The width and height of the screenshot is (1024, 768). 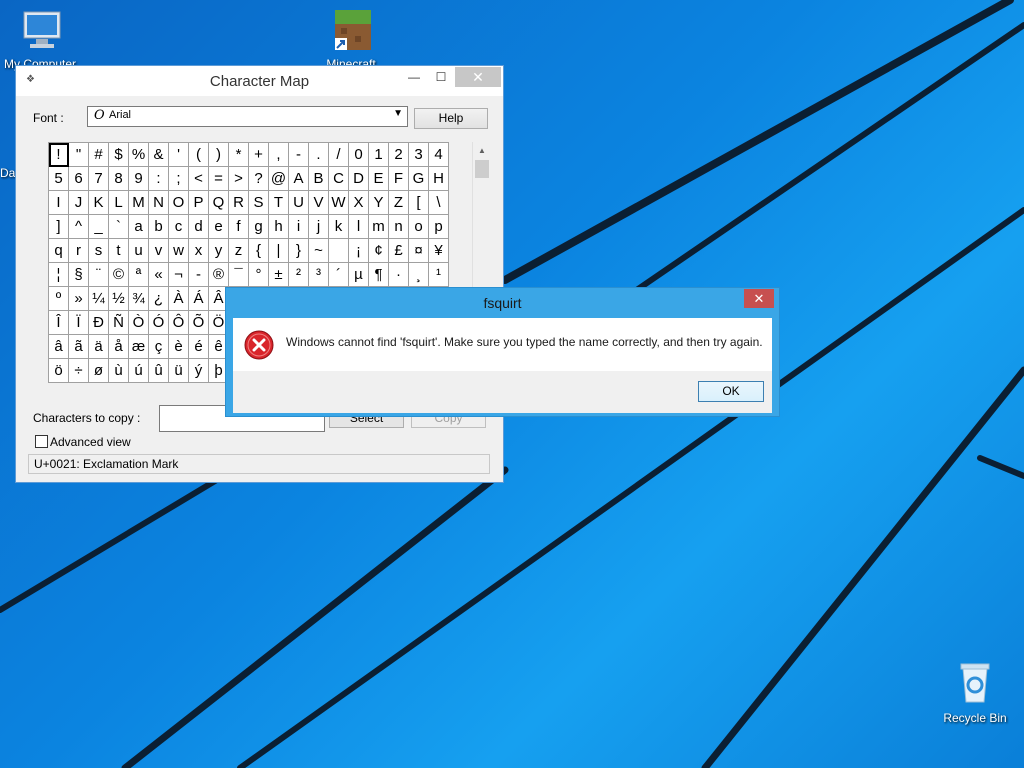 I want to click on character-cell: 6, so click(x=78, y=178).